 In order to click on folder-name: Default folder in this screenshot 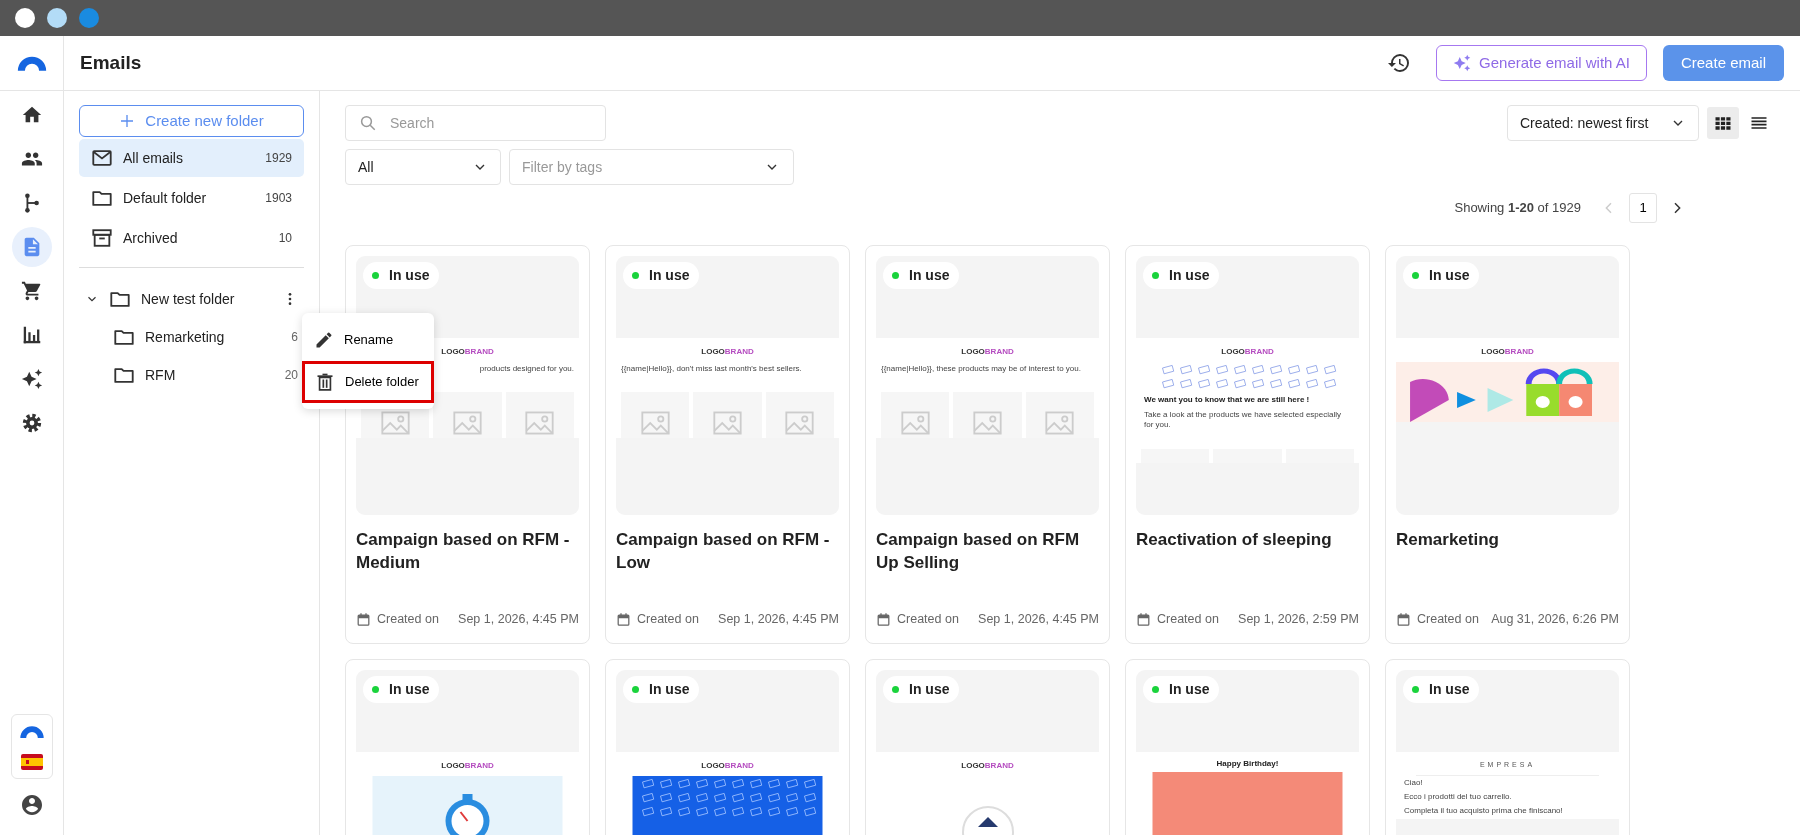, I will do `click(165, 198)`.